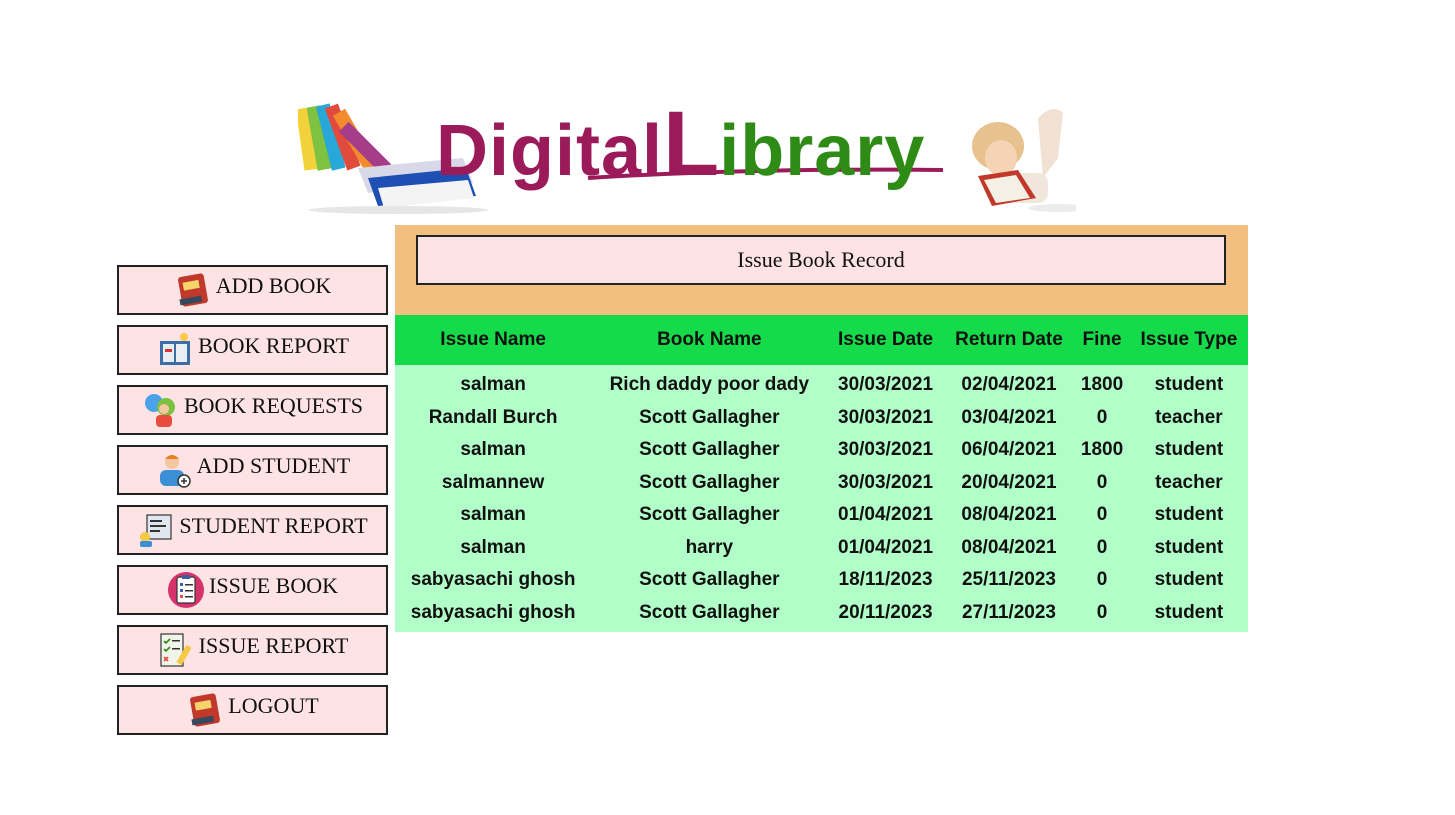 The height and width of the screenshot is (815, 1455). What do you see at coordinates (161, 410) in the screenshot?
I see `users-icon` at bounding box center [161, 410].